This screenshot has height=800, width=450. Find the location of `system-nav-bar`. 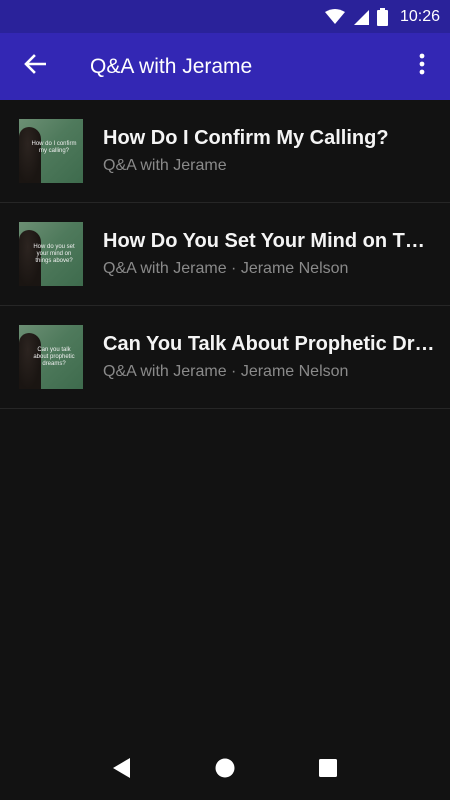

system-nav-bar is located at coordinates (225, 770).